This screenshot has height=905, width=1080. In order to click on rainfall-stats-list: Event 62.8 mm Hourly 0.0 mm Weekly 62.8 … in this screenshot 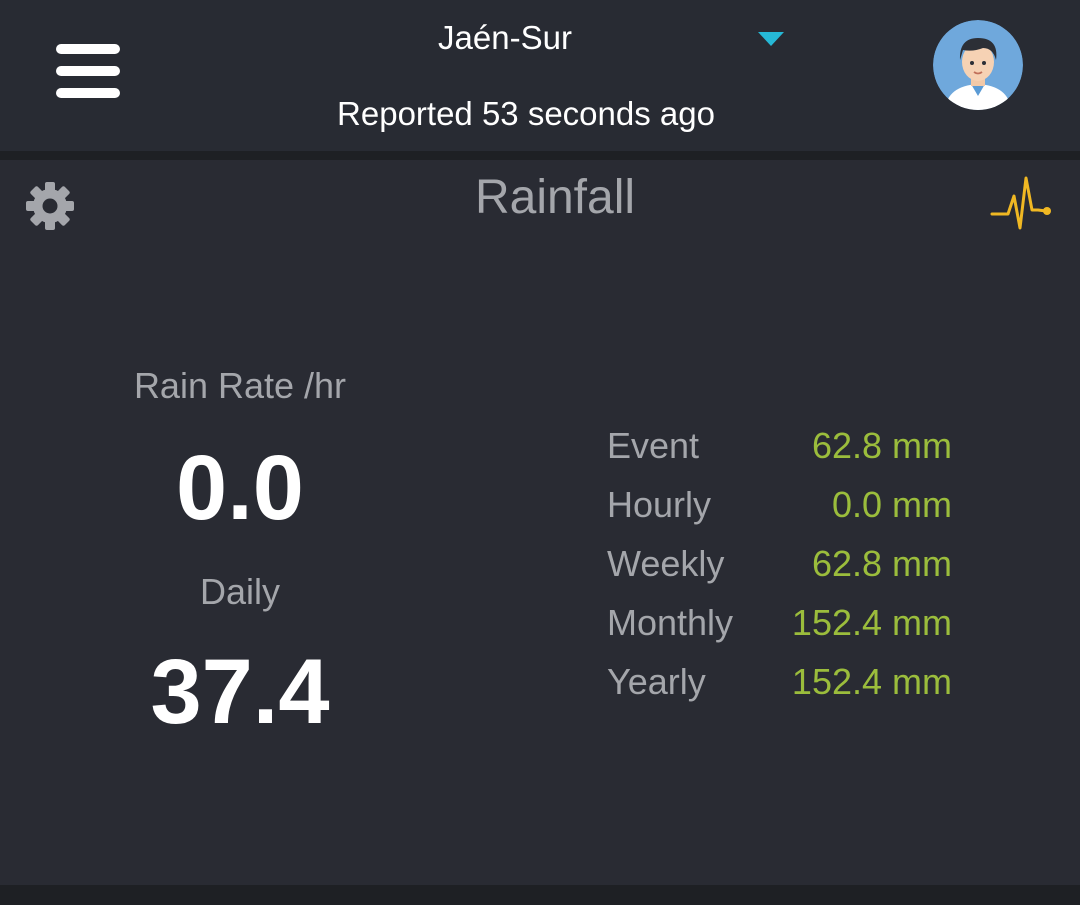, I will do `click(787, 567)`.